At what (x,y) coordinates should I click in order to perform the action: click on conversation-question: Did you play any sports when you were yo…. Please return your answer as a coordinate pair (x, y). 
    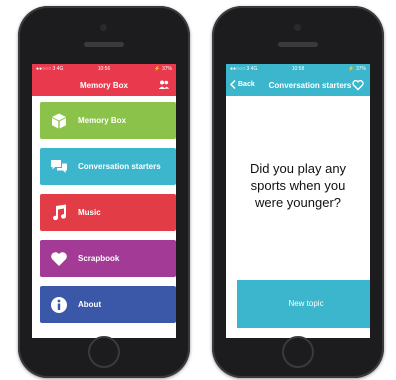
    Looking at the image, I should click on (298, 185).